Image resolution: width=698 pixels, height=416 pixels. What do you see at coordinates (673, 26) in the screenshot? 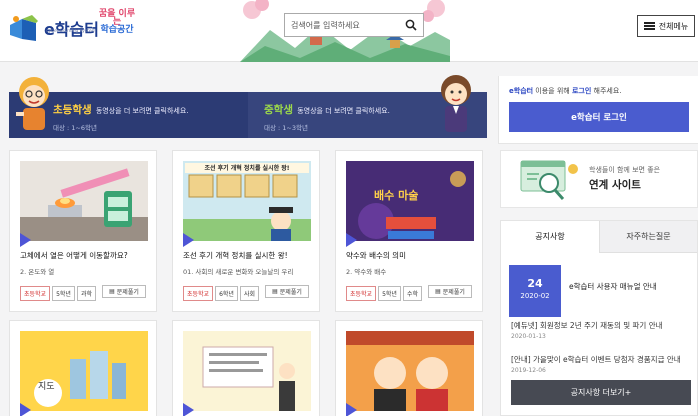
I see `all-menu-label: 전체메뉴` at bounding box center [673, 26].